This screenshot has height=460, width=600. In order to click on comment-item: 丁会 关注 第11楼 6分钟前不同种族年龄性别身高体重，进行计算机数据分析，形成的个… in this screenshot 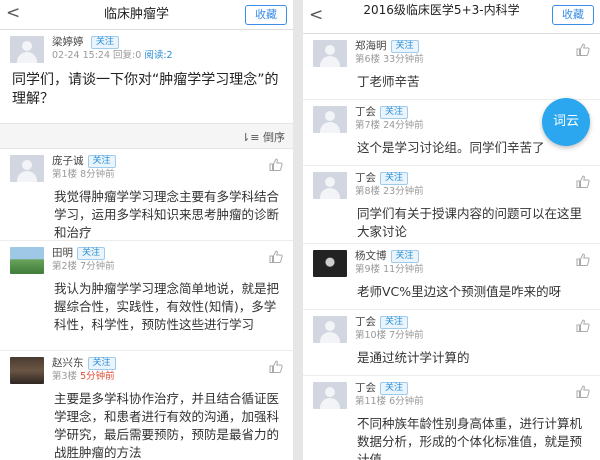, I will do `click(451, 418)`.